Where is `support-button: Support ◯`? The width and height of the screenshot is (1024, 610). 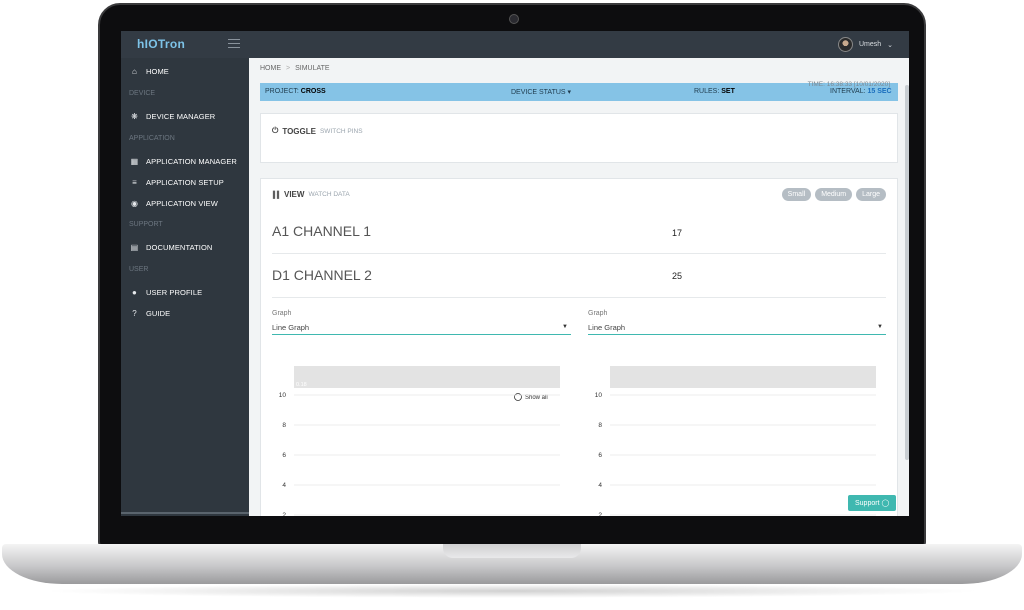
support-button: Support ◯ is located at coordinates (872, 503).